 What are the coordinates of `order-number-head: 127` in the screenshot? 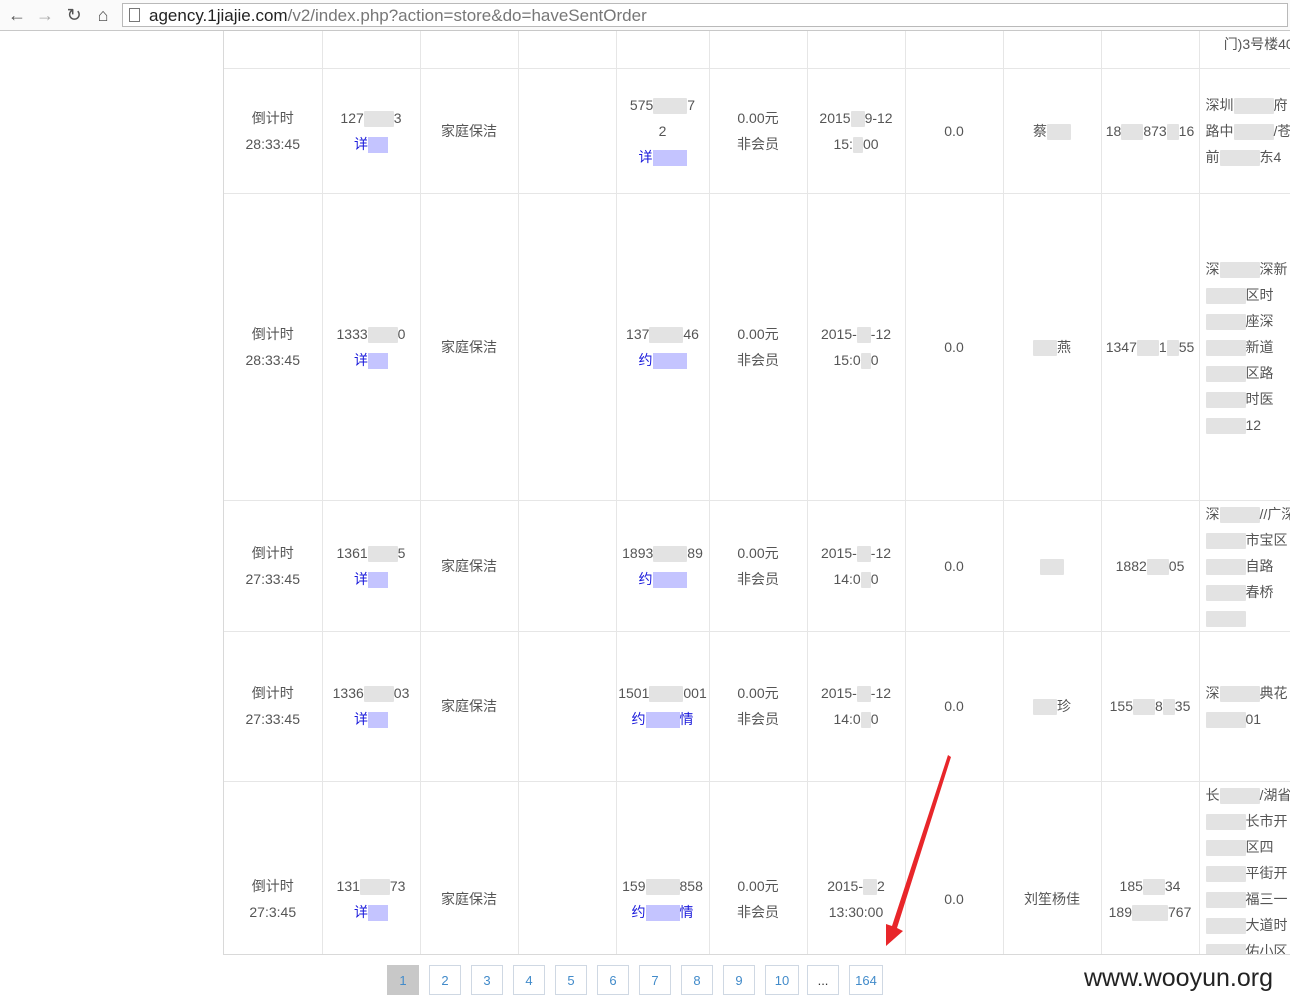 It's located at (352, 117).